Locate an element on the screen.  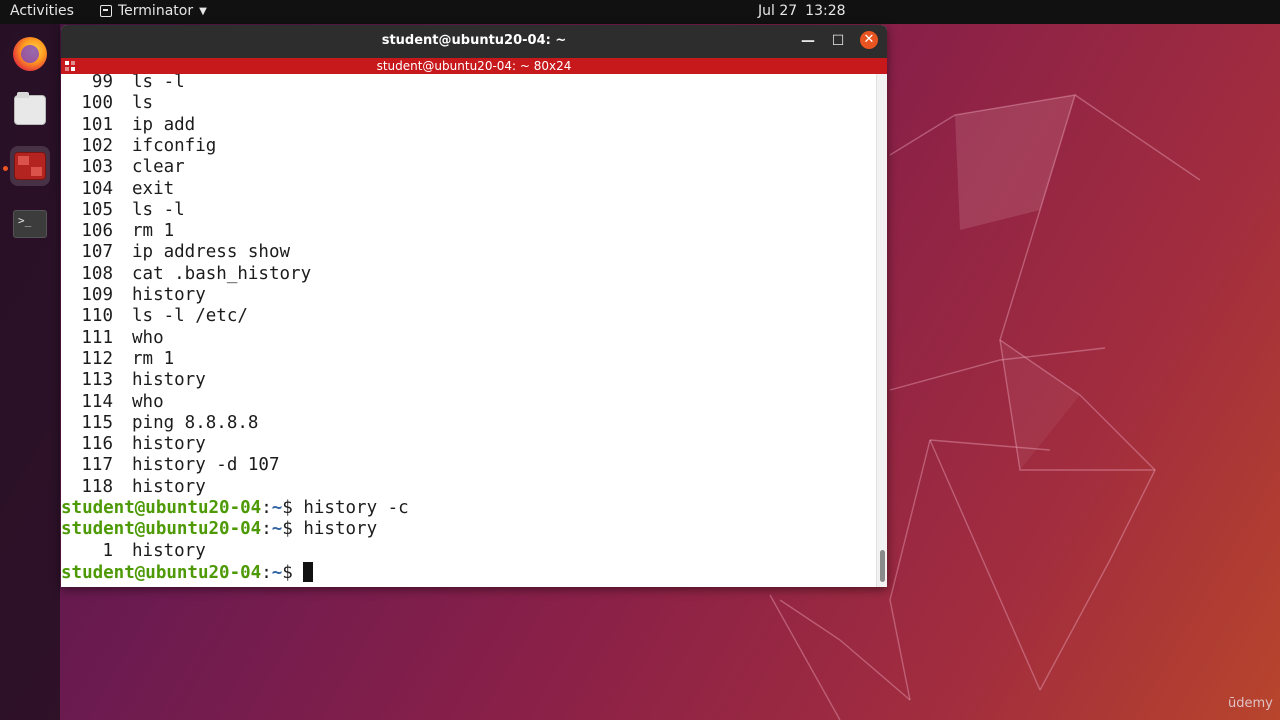
history-number: 99 is located at coordinates (102, 83).